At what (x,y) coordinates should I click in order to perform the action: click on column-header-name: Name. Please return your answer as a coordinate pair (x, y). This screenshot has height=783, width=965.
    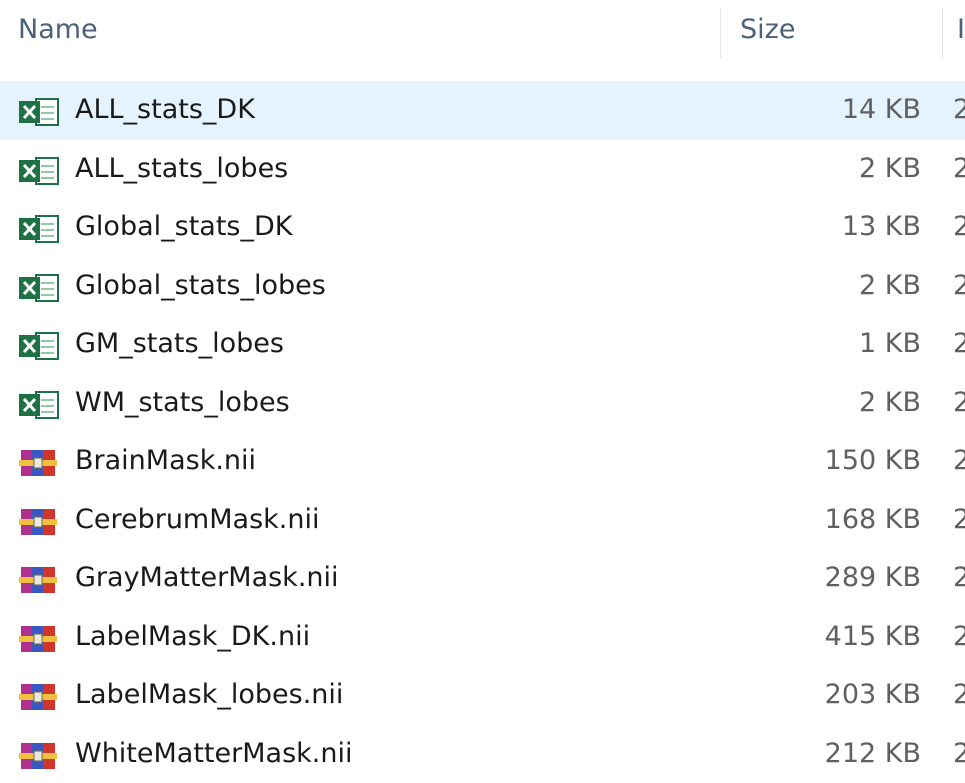
    Looking at the image, I should click on (58, 29).